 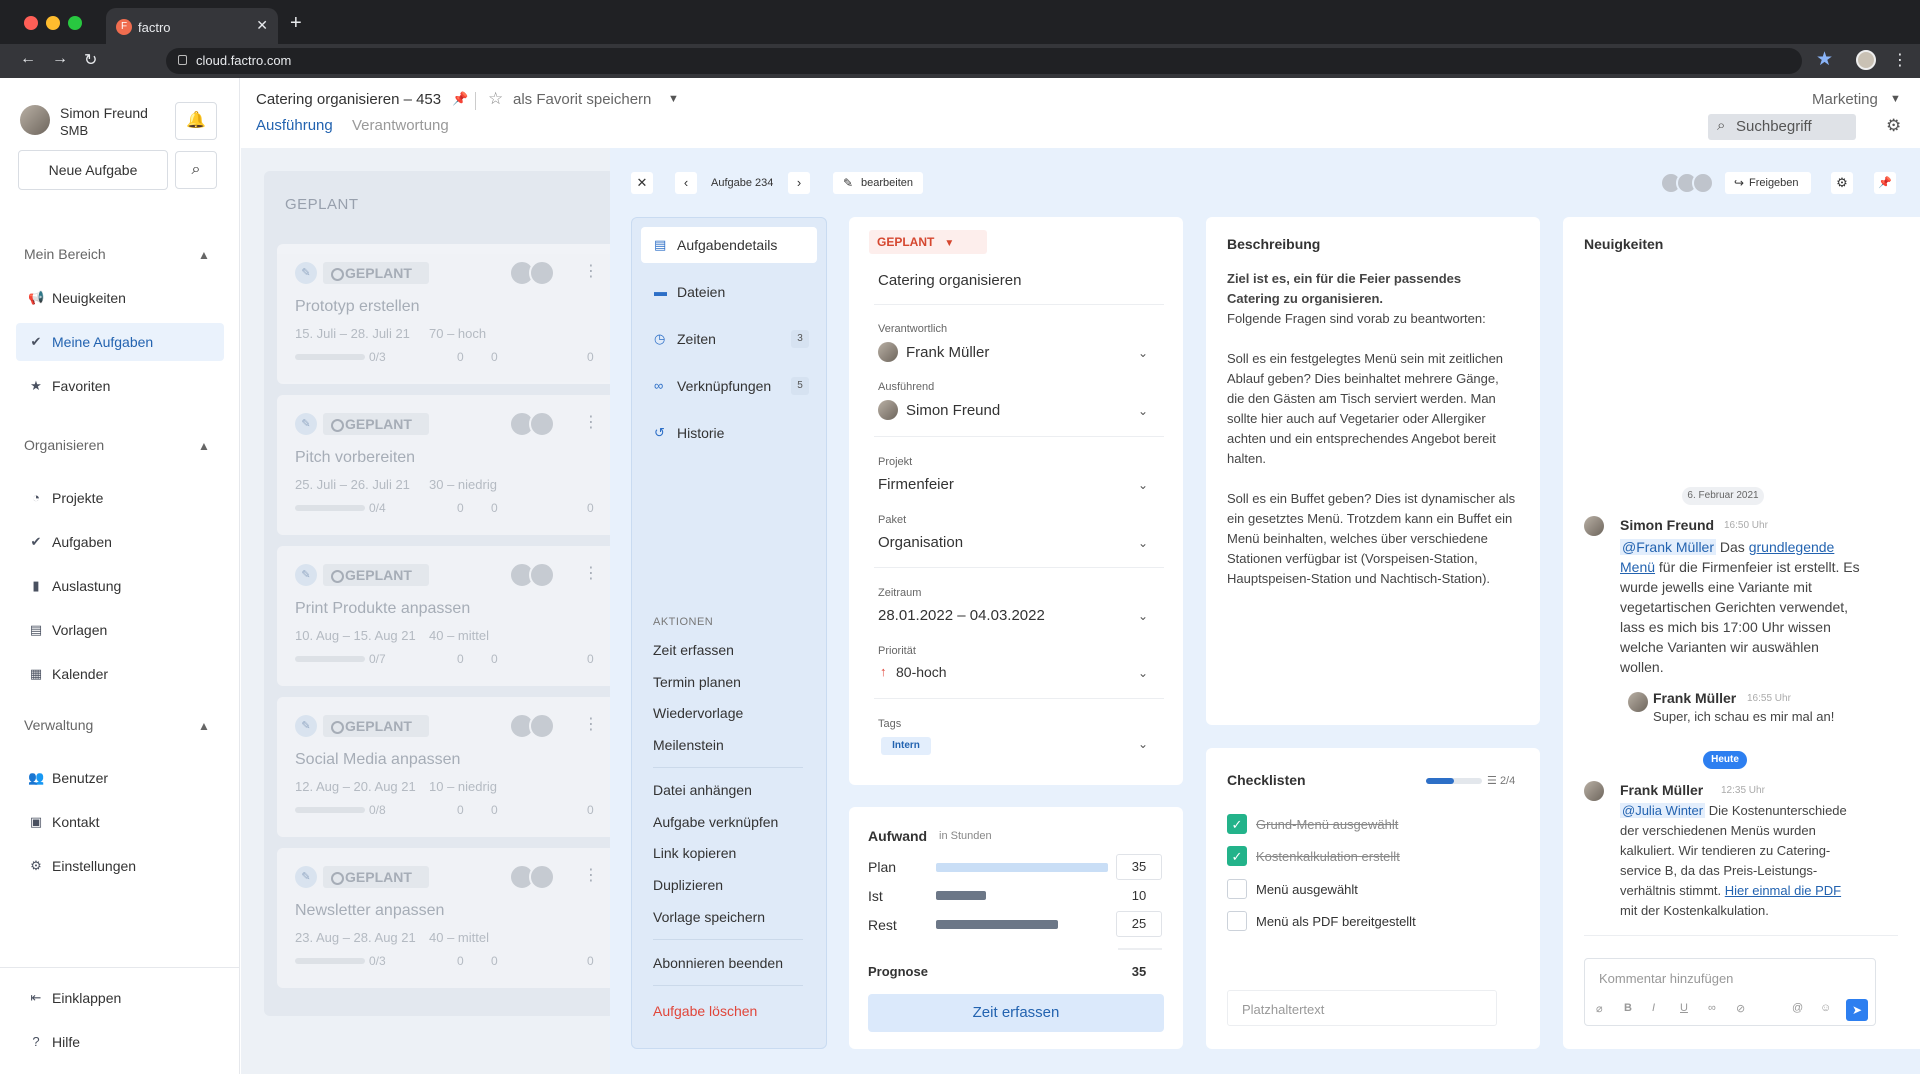 I want to click on search-button: ⌕, so click(x=196, y=170).